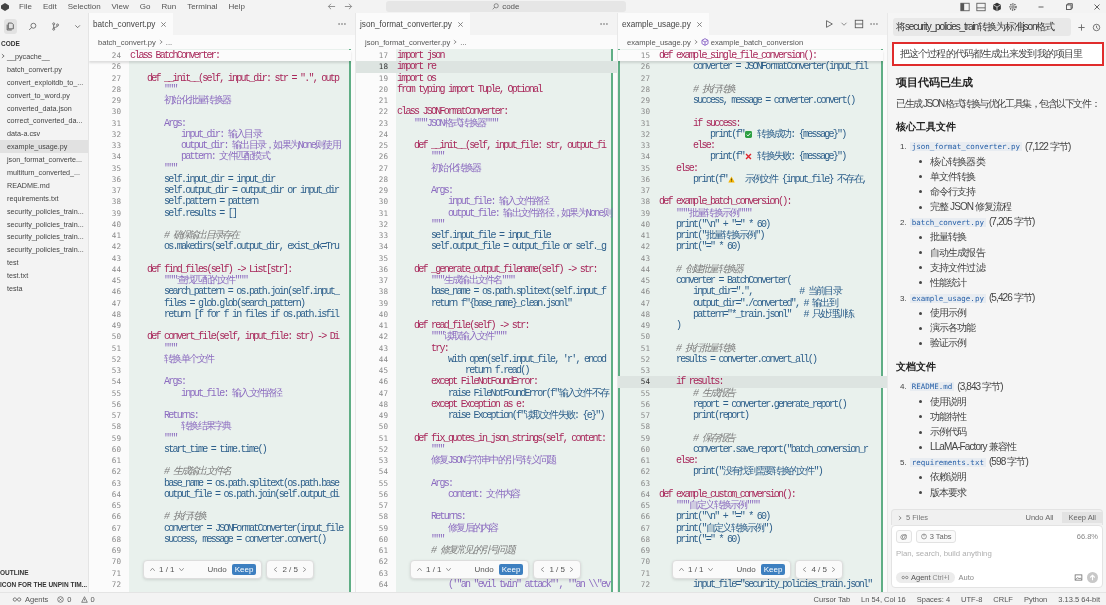 The width and height of the screenshot is (1106, 605). I want to click on maximize-icon, so click(1069, 6).